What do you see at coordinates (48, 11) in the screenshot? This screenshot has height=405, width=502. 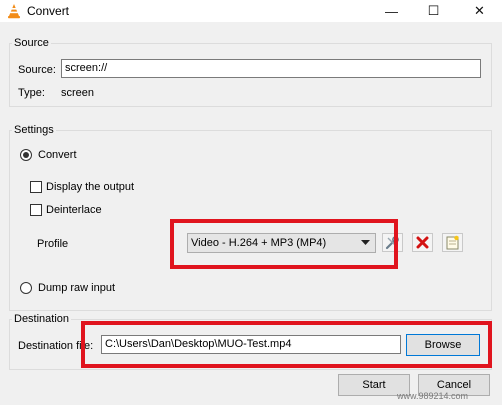 I see `window-title: Convert` at bounding box center [48, 11].